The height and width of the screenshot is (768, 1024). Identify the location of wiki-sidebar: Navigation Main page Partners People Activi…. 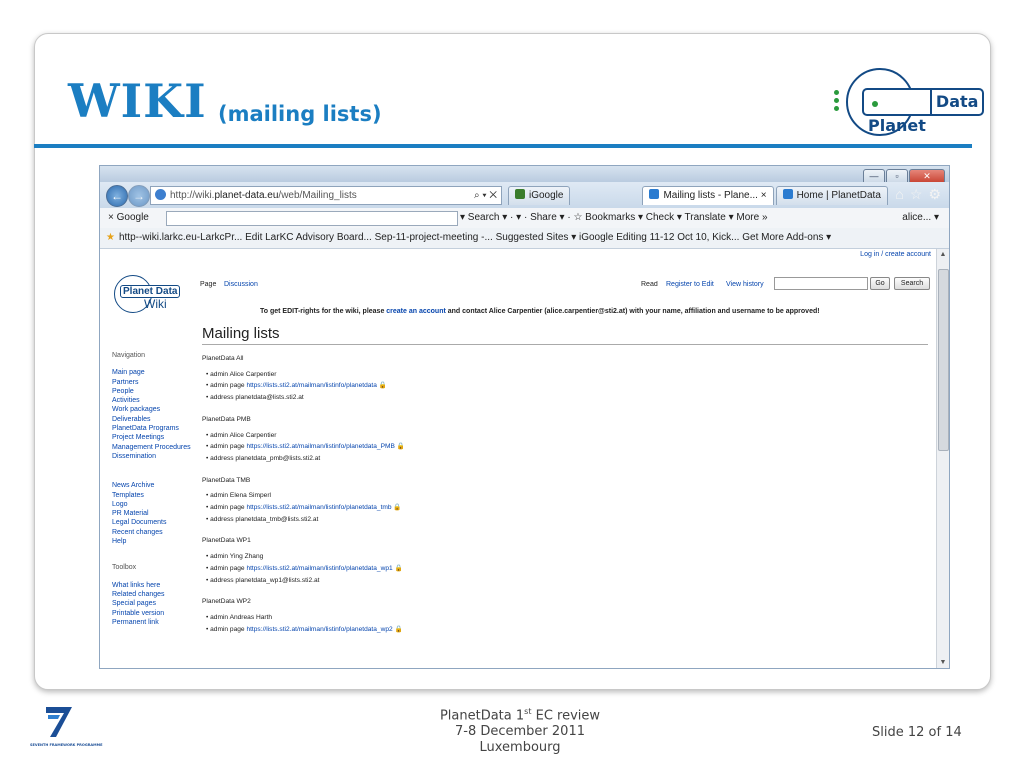
(156, 497).